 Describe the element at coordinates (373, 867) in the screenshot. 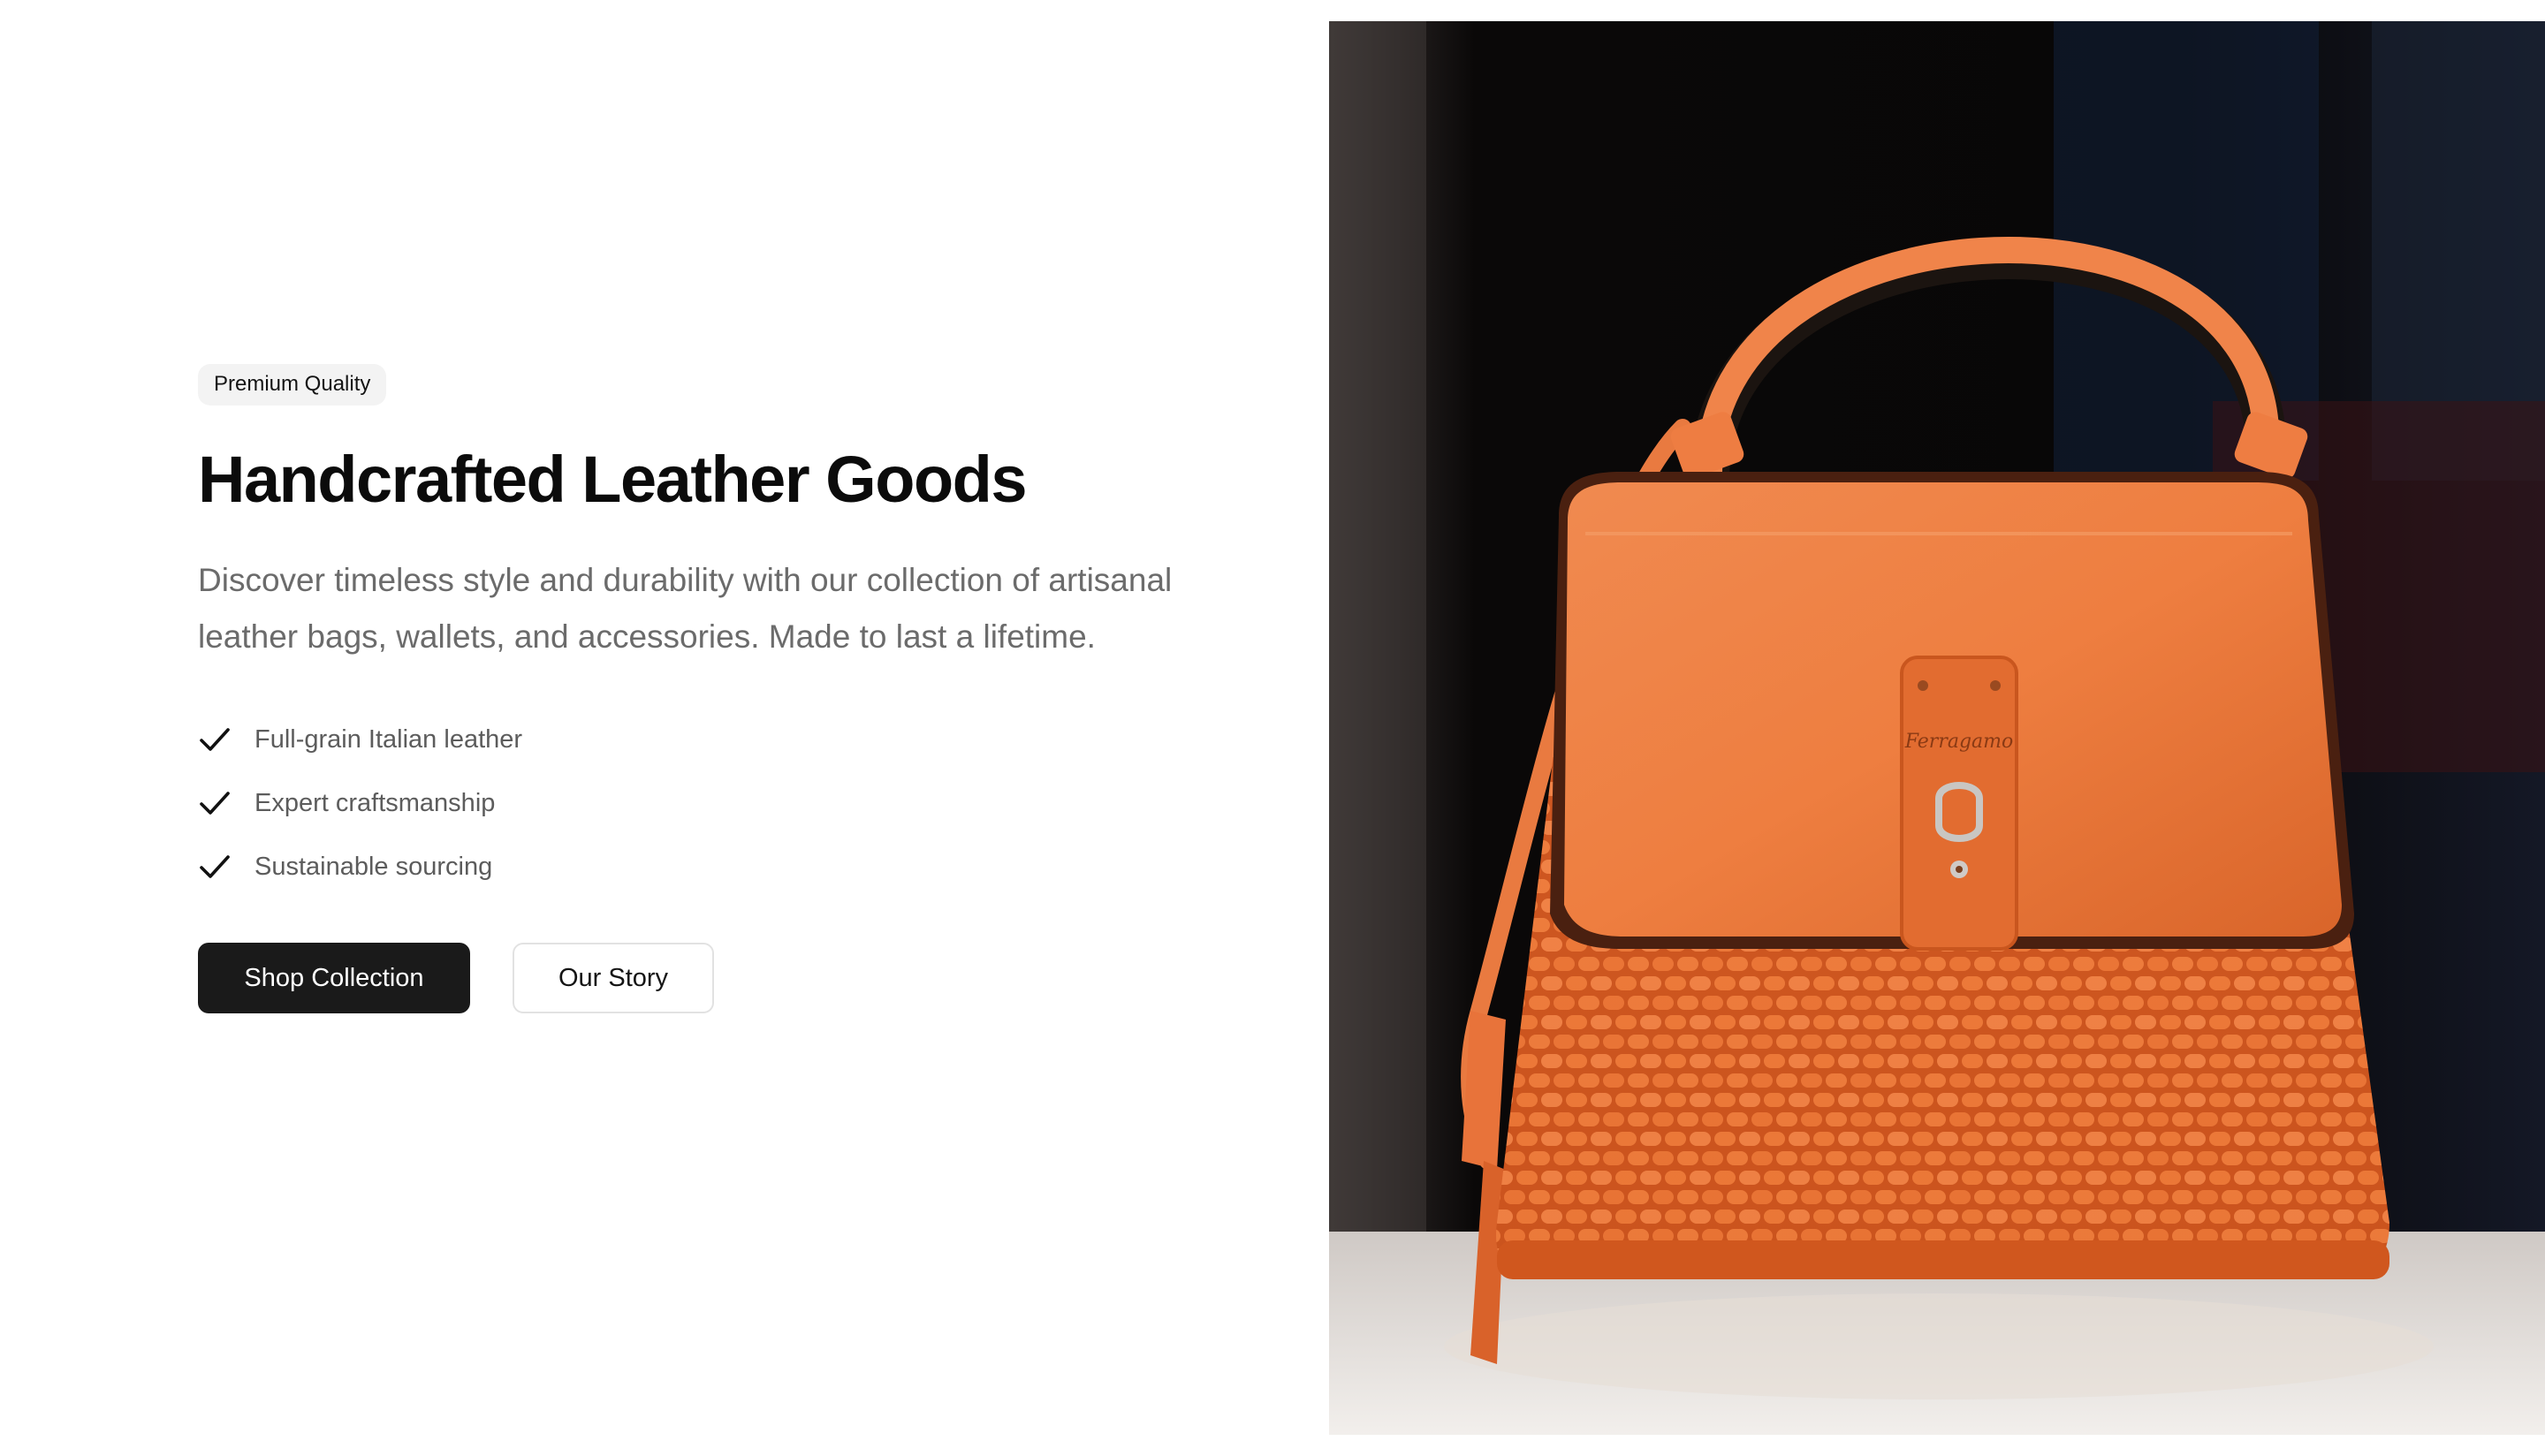

I see `feature-label: Sustainable sourcing` at that location.